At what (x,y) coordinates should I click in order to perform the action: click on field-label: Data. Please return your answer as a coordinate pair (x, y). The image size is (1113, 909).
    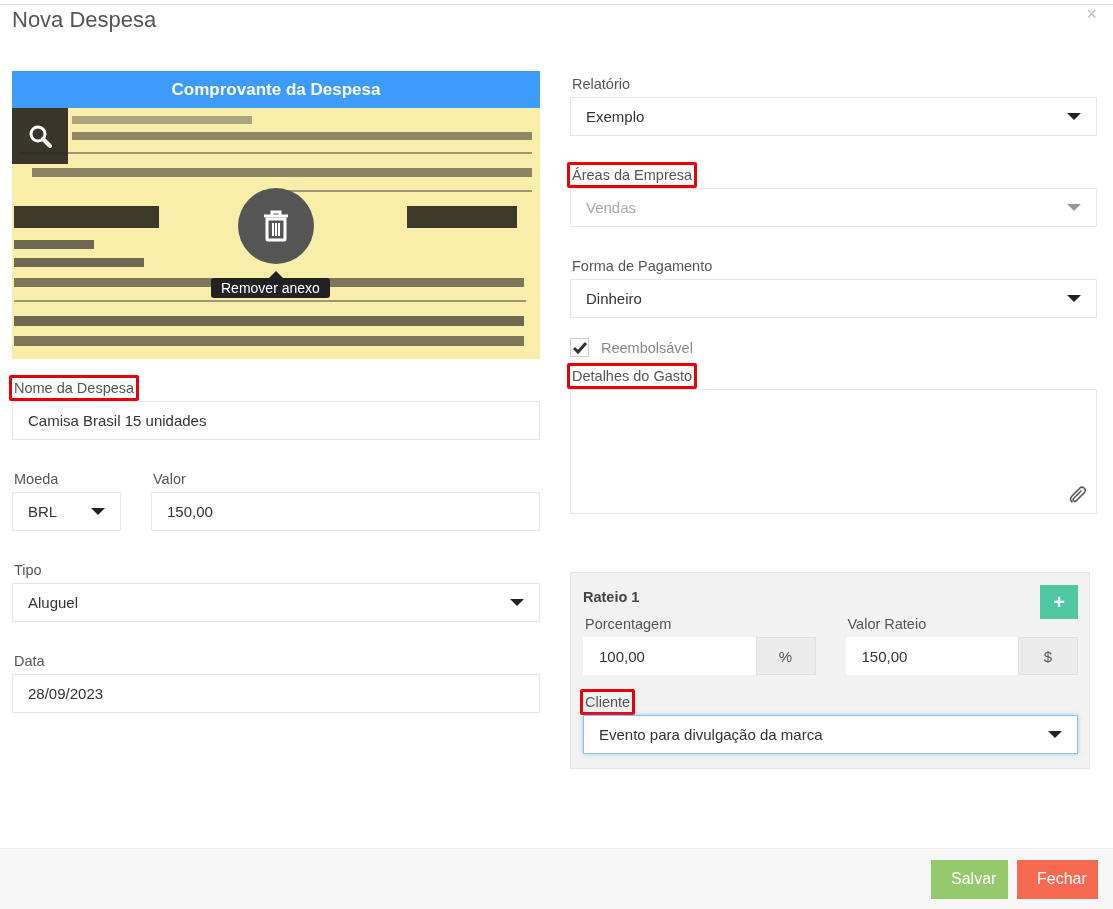
    Looking at the image, I should click on (29, 661).